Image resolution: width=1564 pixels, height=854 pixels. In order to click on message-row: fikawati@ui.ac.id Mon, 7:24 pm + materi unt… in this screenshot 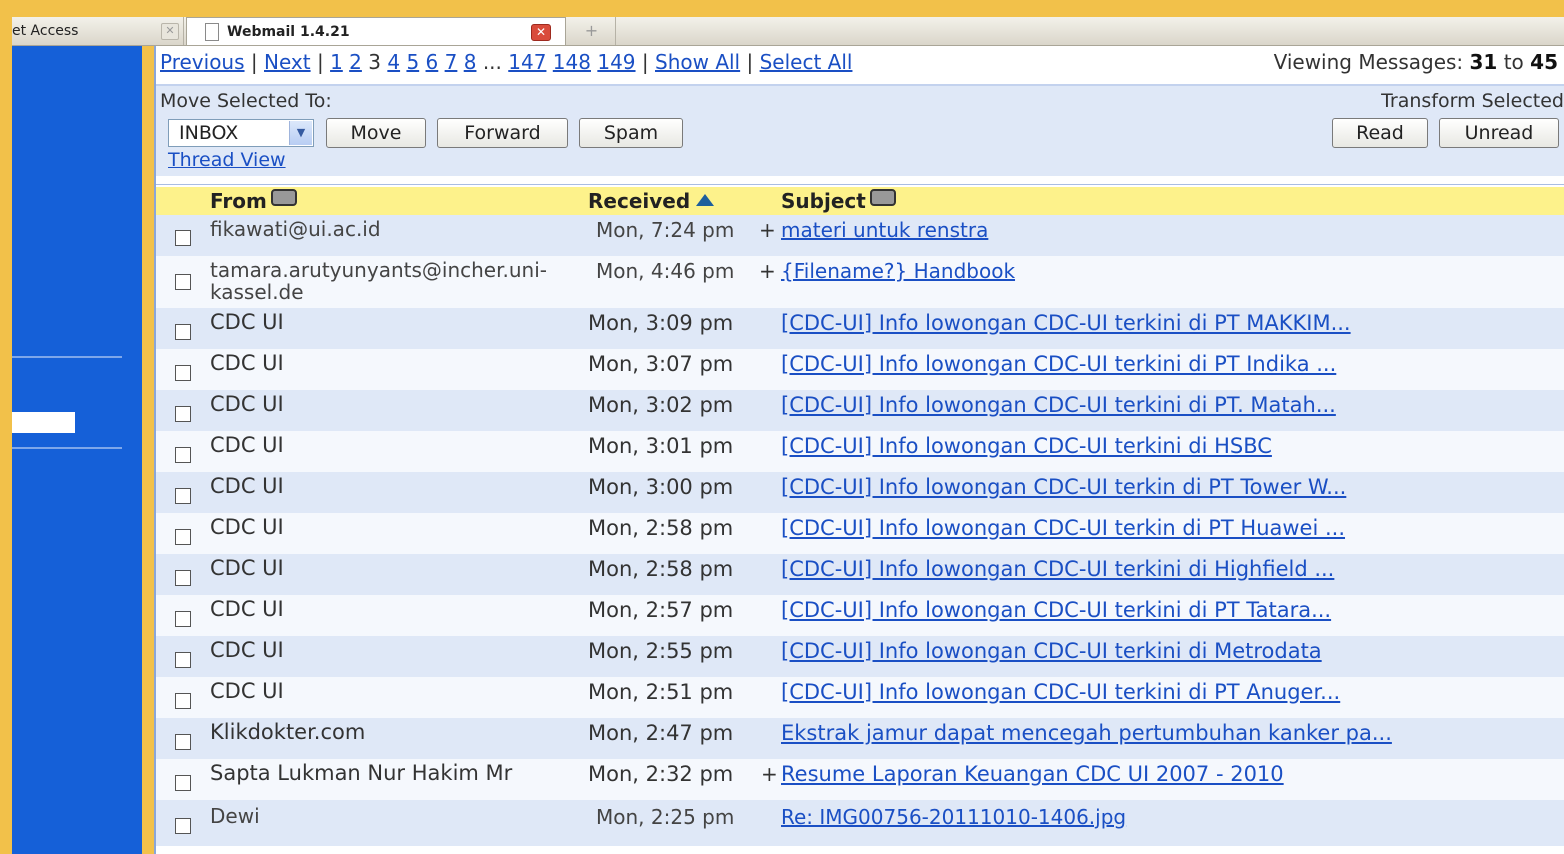, I will do `click(860, 235)`.